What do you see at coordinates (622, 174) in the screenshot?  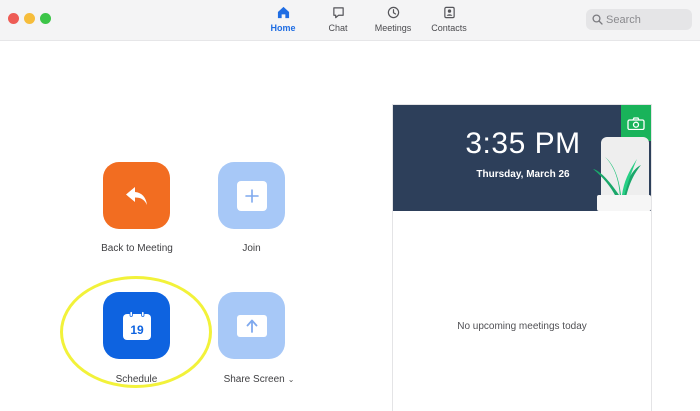 I see `plant-illustration` at bounding box center [622, 174].